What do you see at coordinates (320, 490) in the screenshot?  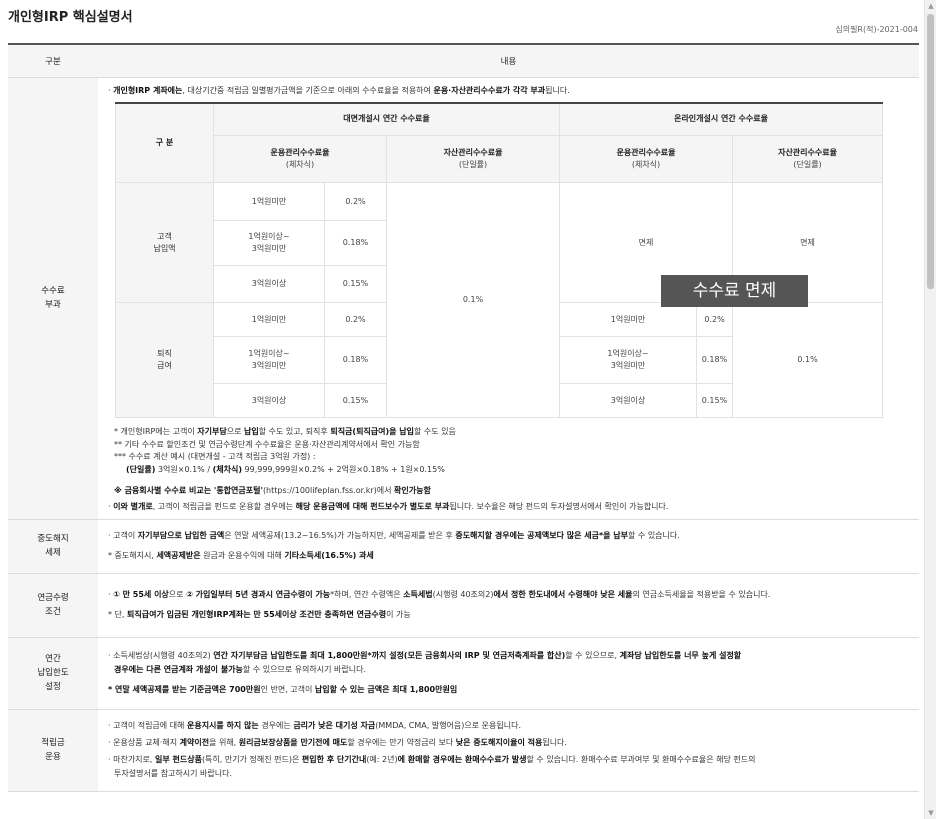 I see `compare-link: (https://100lifeplan.fss.or.kr)` at bounding box center [320, 490].